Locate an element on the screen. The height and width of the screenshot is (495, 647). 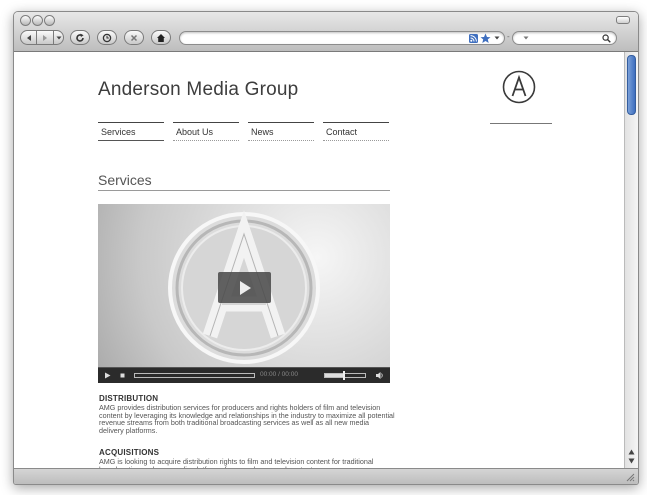
volume-handle is located at coordinates (344, 375).